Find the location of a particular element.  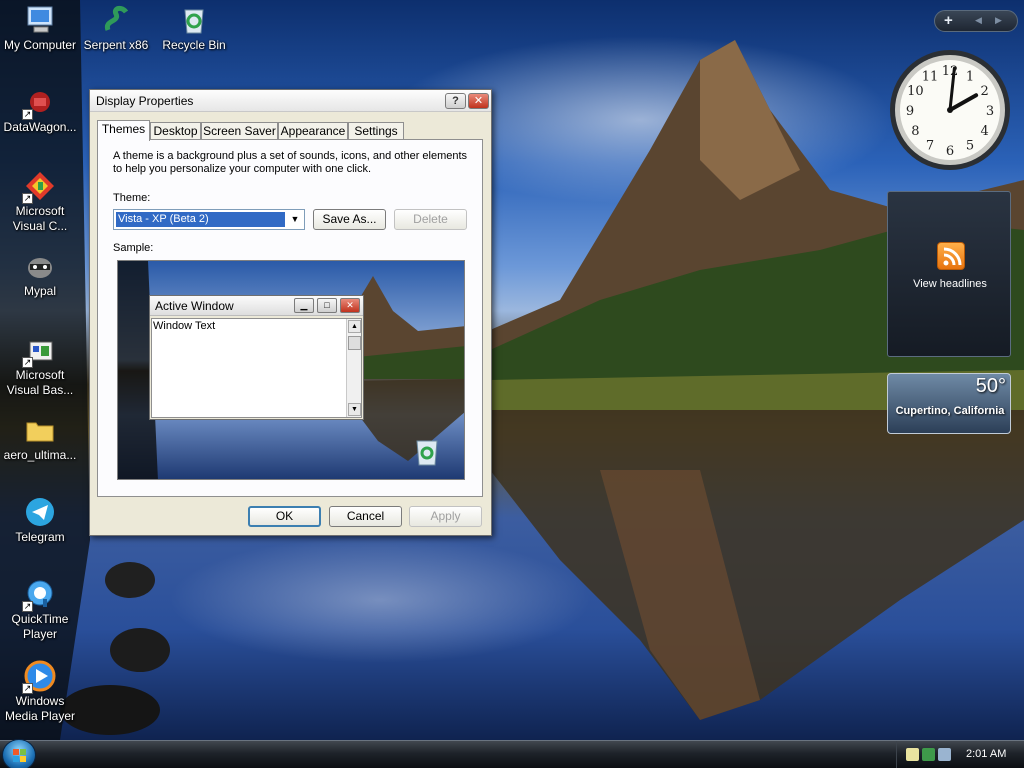

tab-settings: Settings is located at coordinates (376, 131).